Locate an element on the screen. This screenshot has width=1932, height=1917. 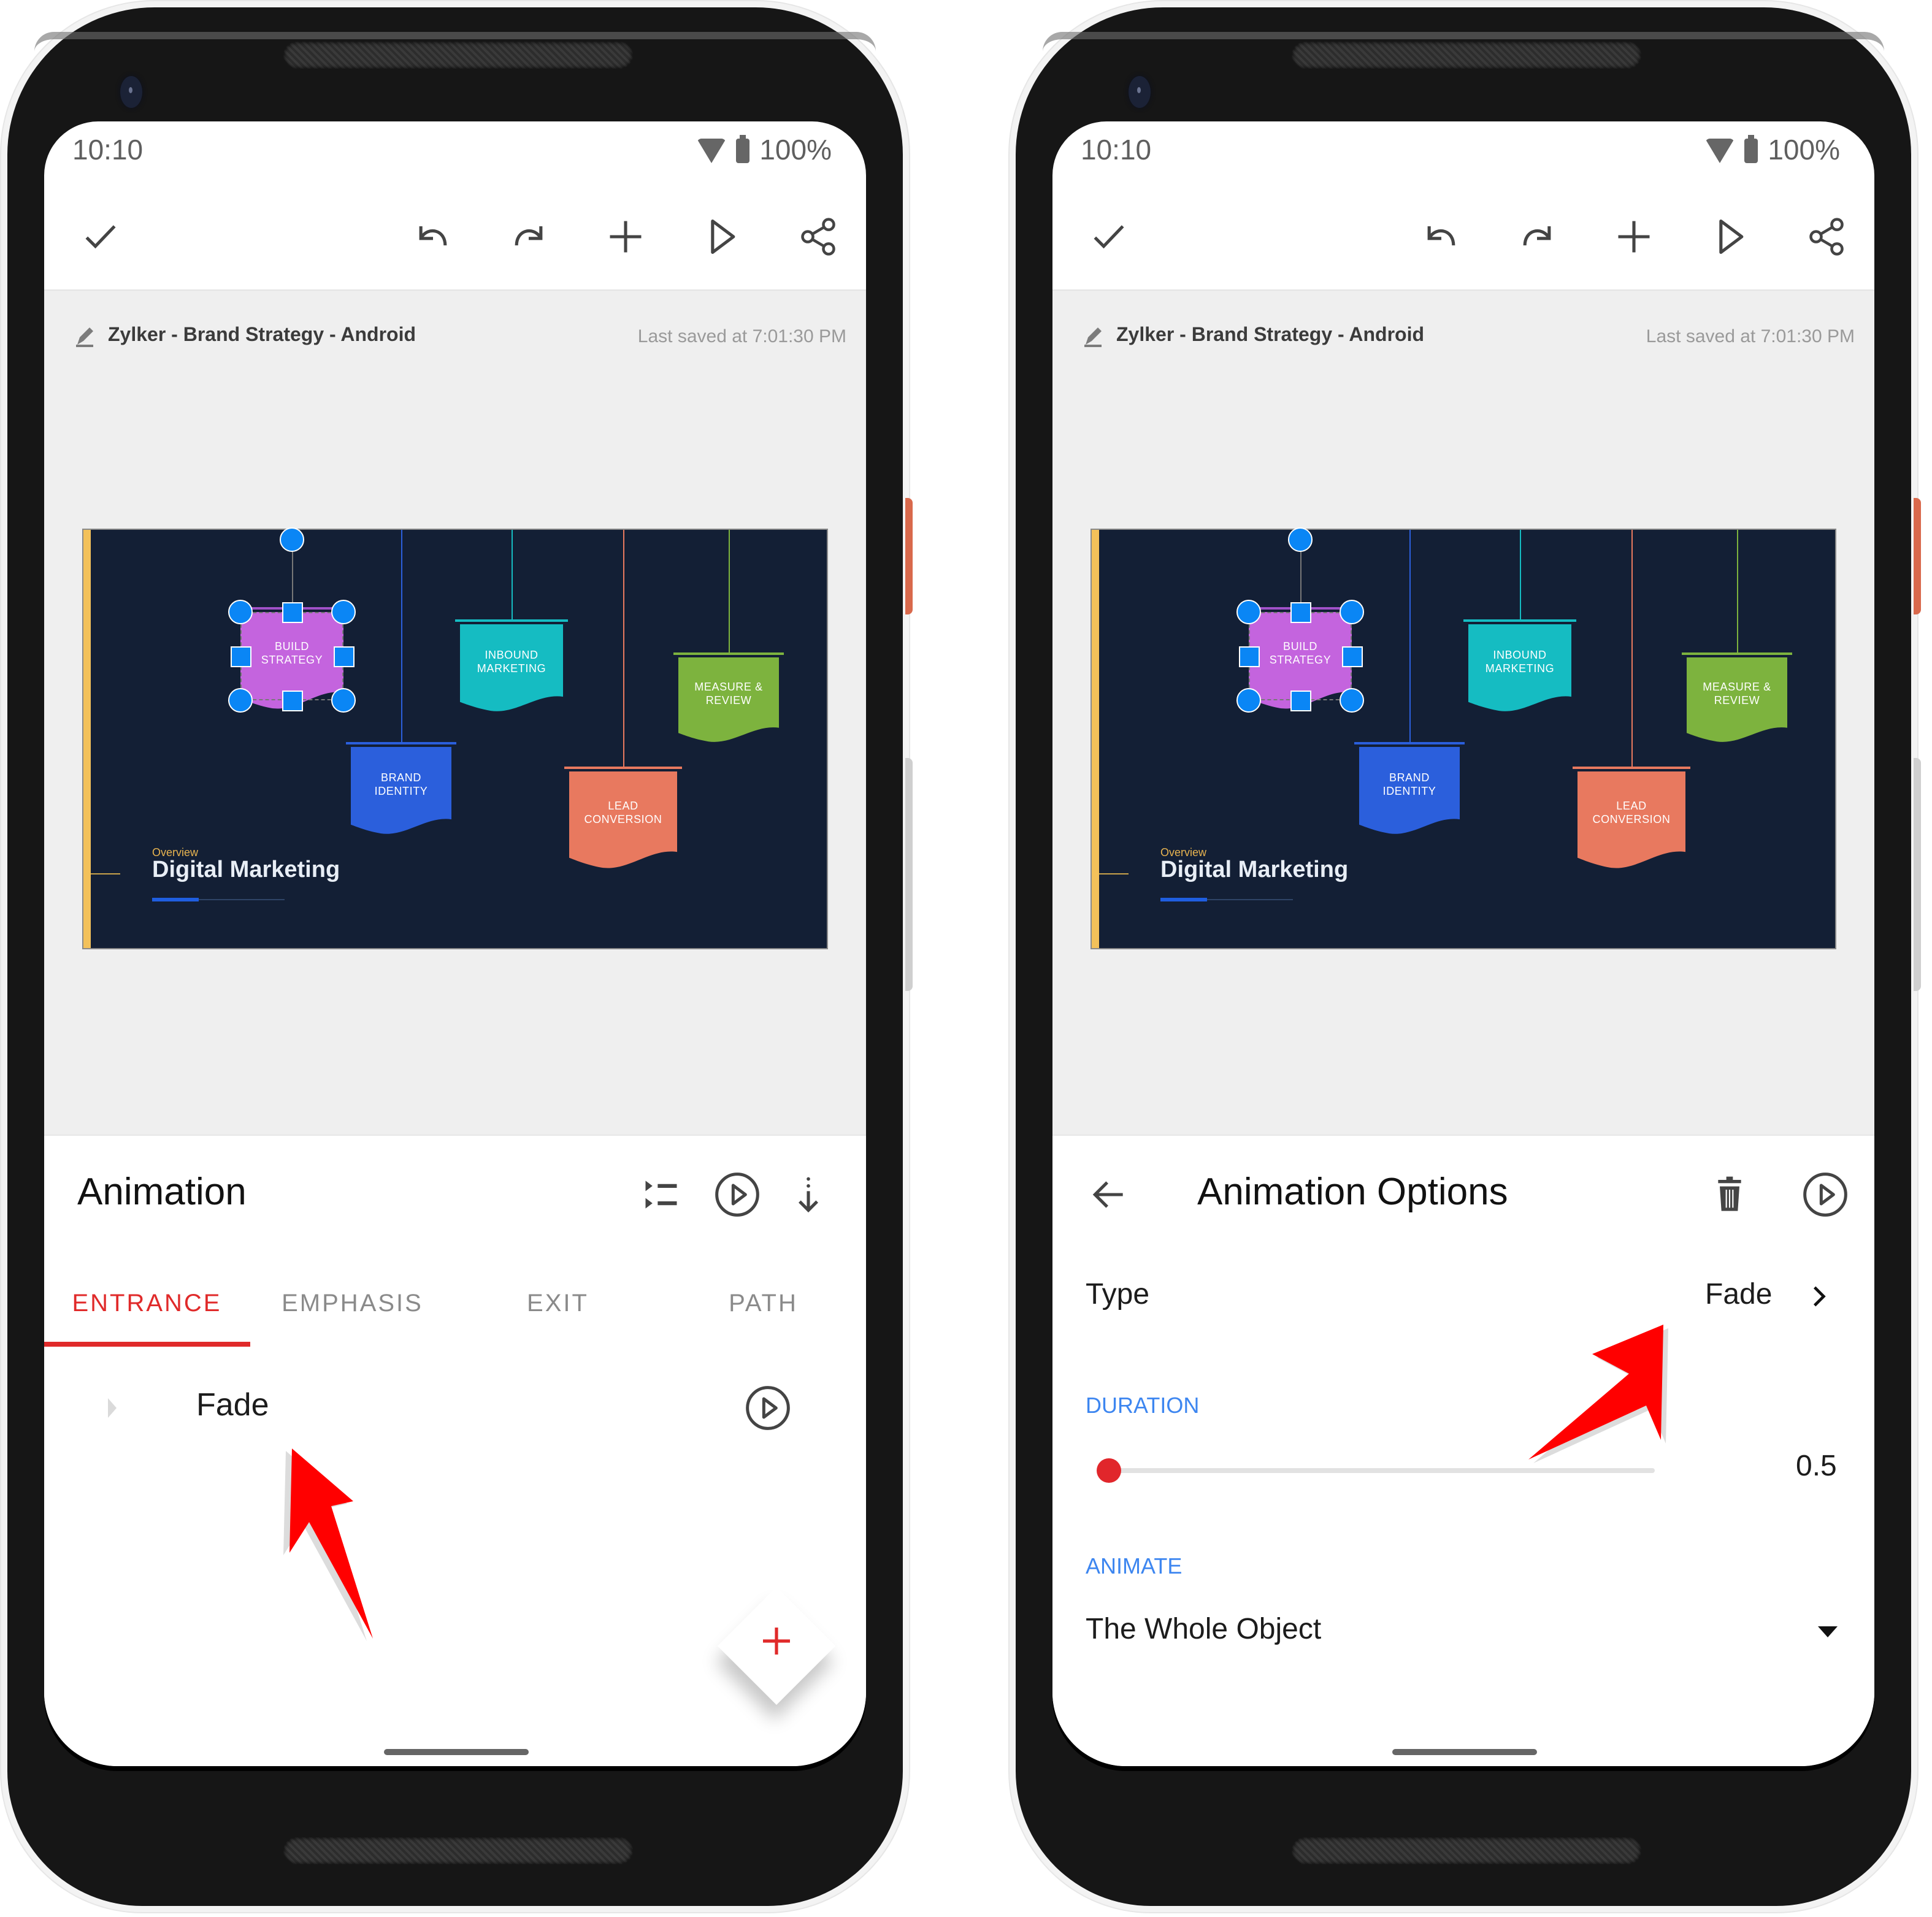
tab-entrance: ENTRANCE is located at coordinates (147, 1306).